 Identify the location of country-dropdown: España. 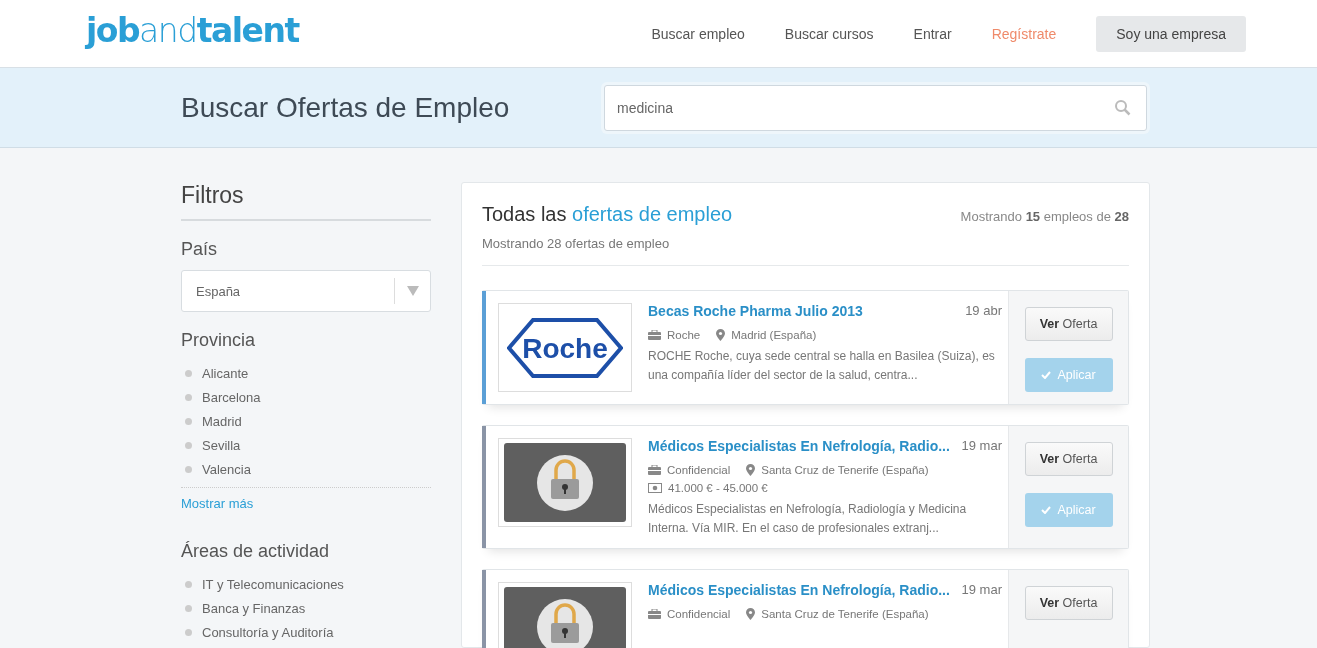
(306, 291).